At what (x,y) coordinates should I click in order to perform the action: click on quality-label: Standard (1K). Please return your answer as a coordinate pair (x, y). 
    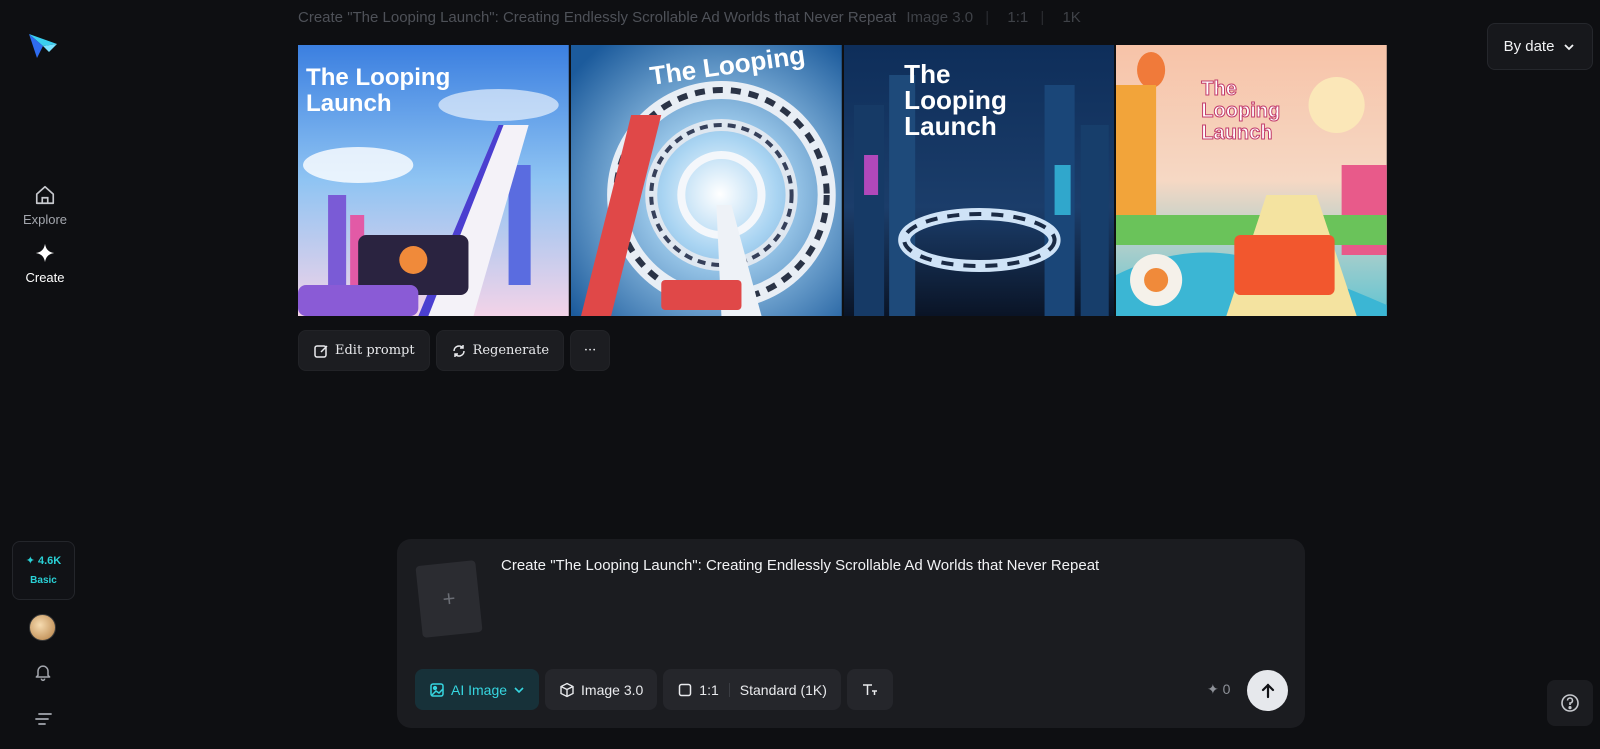
    Looking at the image, I should click on (783, 689).